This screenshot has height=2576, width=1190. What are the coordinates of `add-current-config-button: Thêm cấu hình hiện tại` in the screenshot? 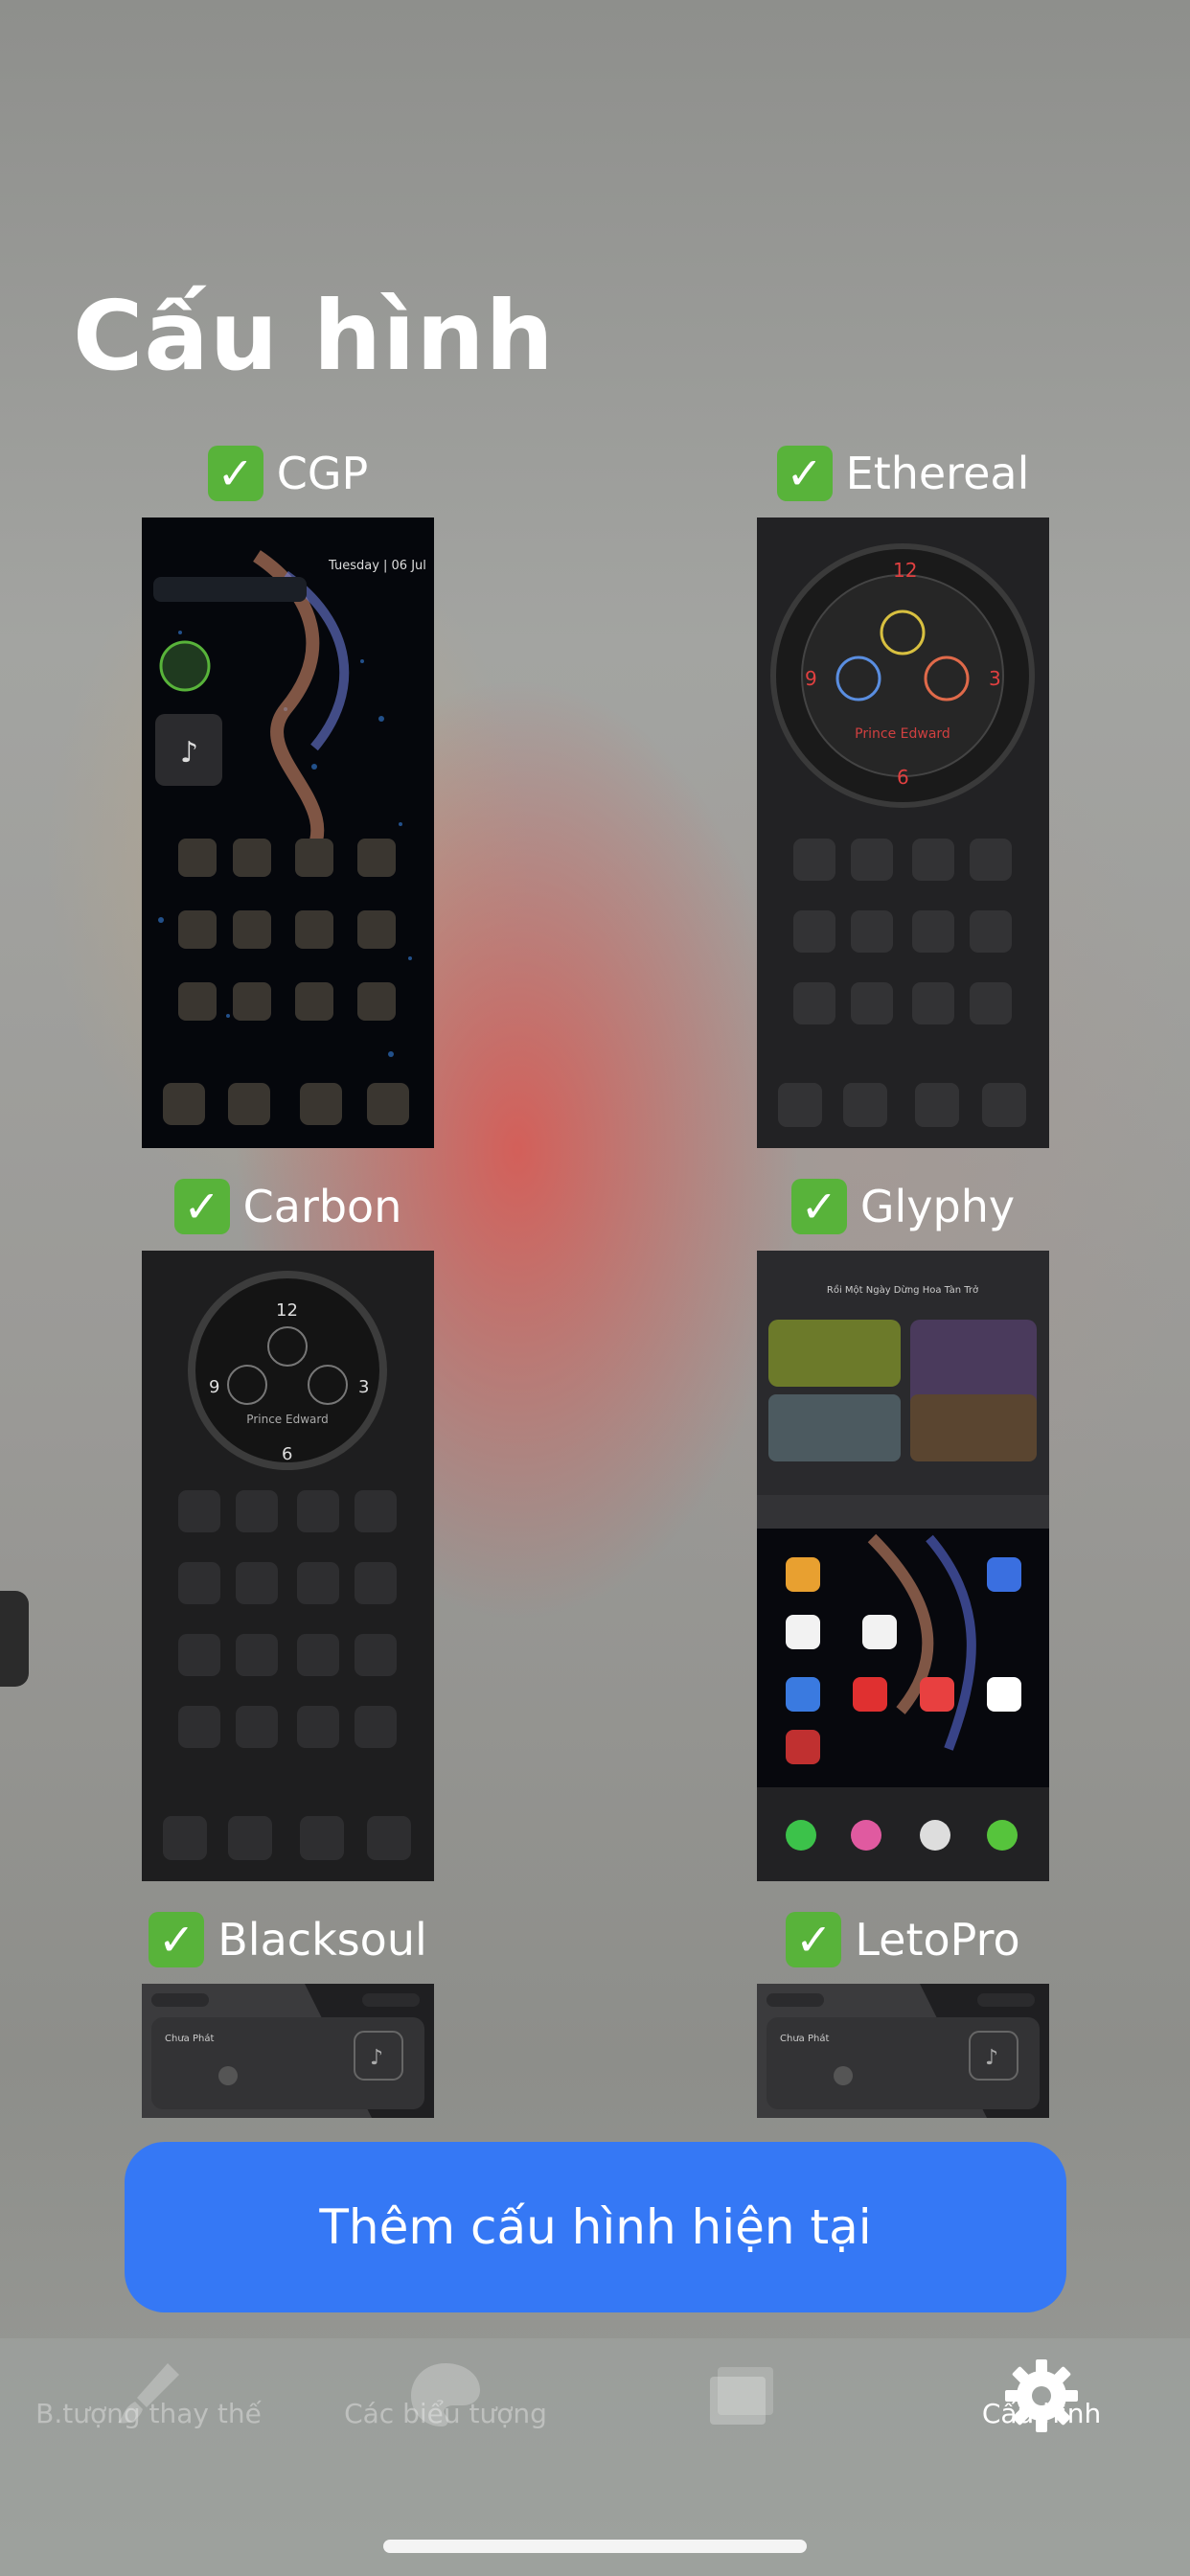 It's located at (595, 2227).